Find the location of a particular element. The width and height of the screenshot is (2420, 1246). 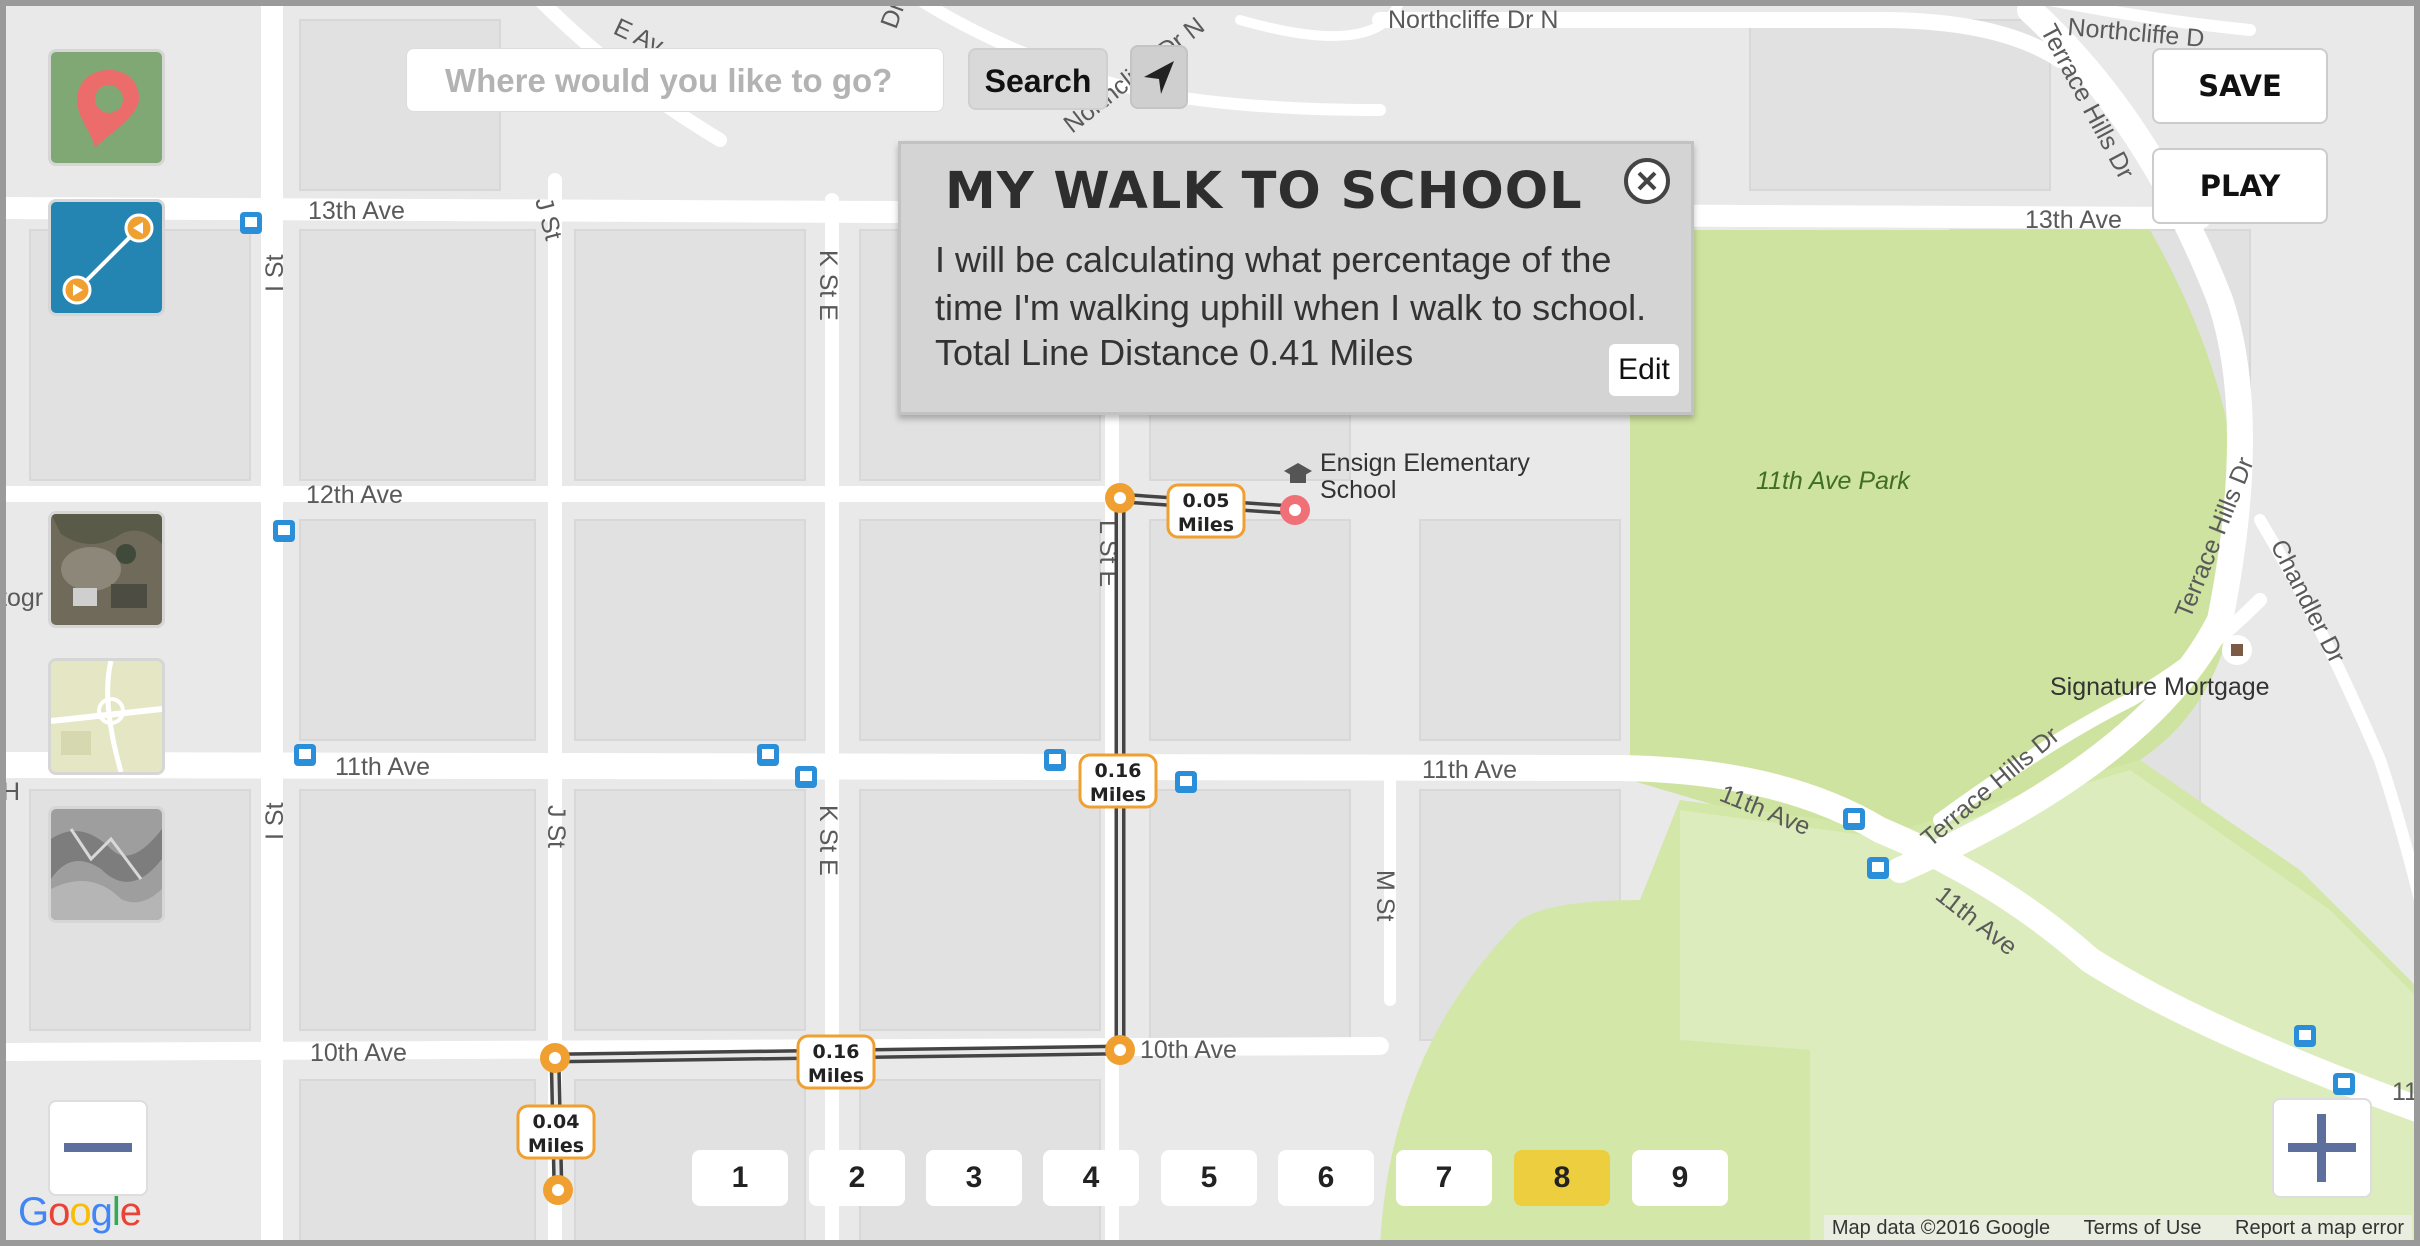

street-label: H is located at coordinates (11, 792).